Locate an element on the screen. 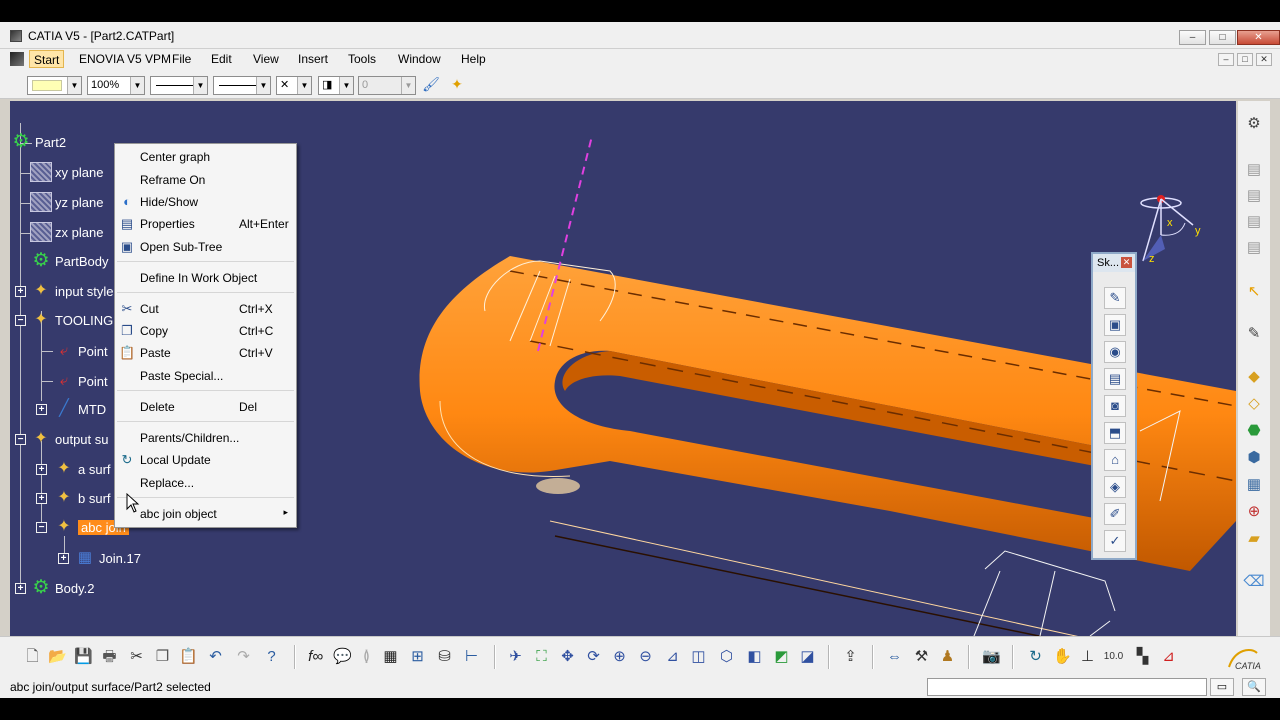 This screenshot has height=720, width=1280. menu-item-properties: ▤ Properties Alt+Enter is located at coordinates (205, 224).